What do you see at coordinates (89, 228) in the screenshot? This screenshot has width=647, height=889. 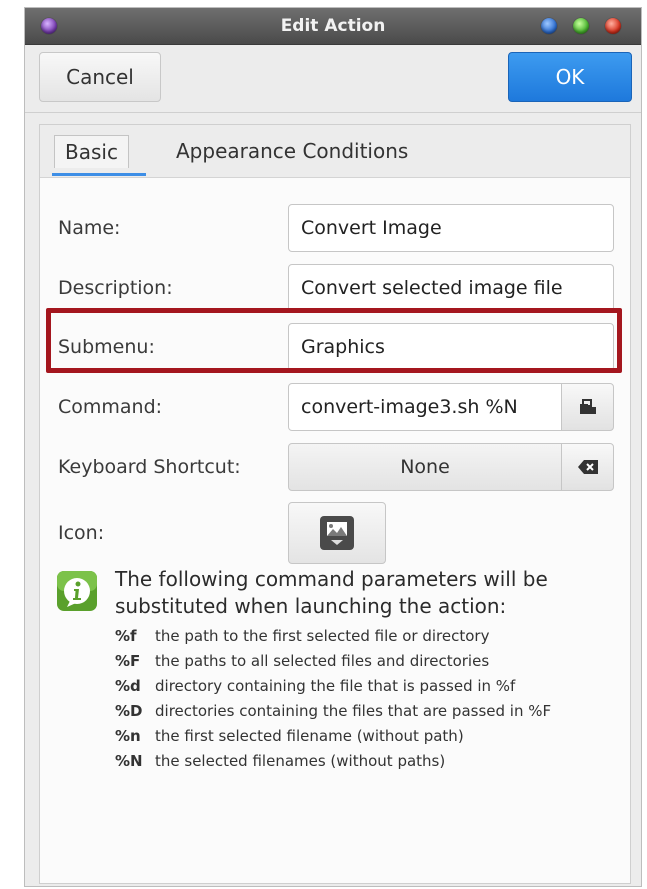 I see `name-label: Name:` at bounding box center [89, 228].